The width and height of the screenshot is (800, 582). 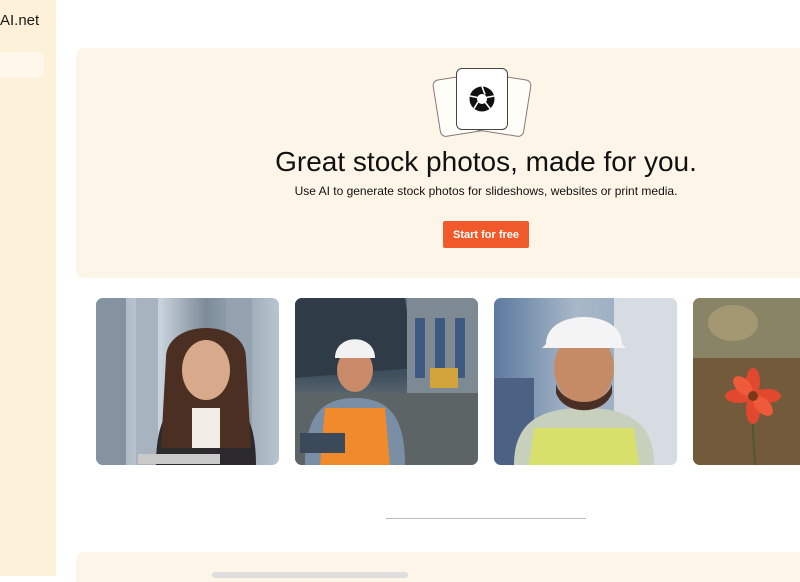 I want to click on hero-logo, so click(x=482, y=104).